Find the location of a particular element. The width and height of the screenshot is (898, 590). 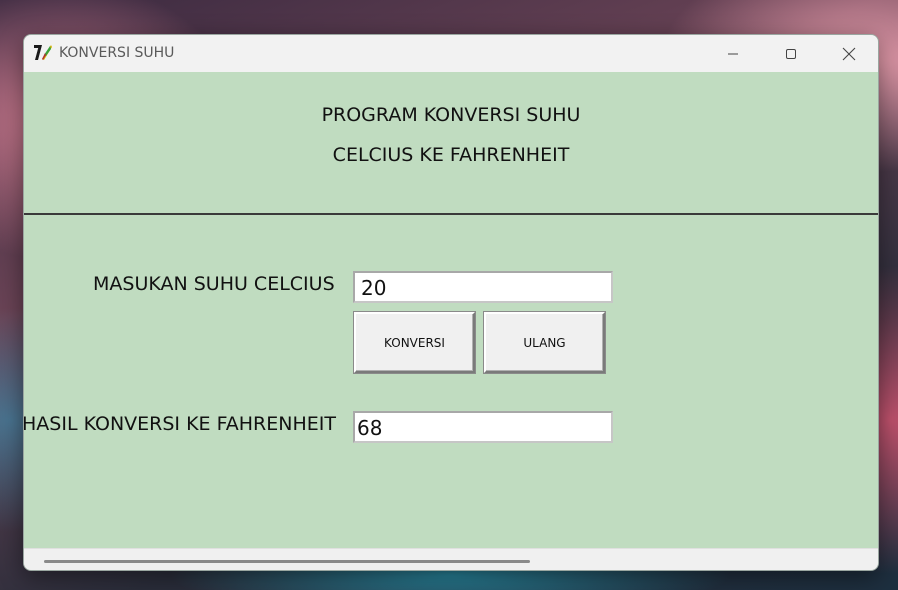

ulang-button: ULANG is located at coordinates (544, 342).